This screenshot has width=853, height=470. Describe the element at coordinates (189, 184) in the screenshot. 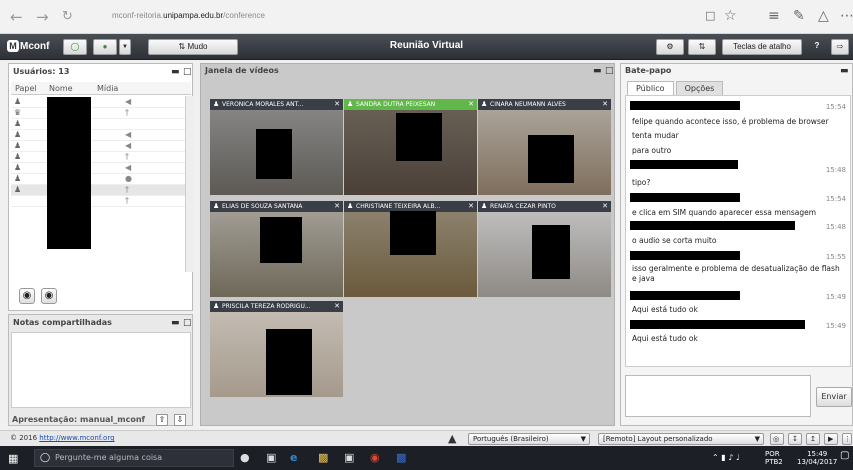

I see `users-scrollbar` at that location.